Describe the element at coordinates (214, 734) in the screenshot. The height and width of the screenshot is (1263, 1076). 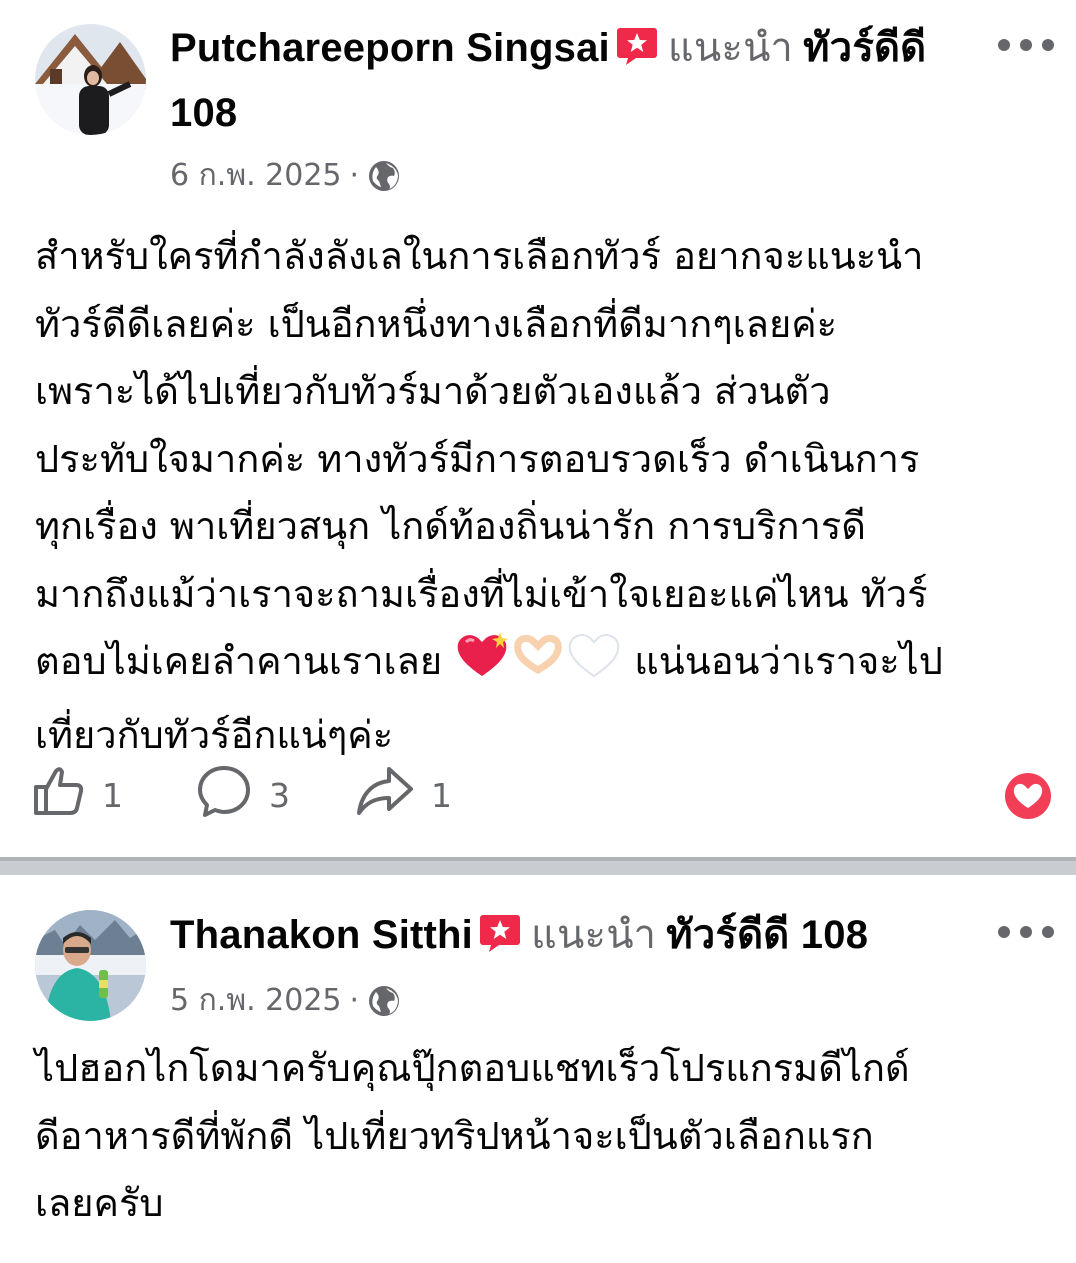
I see `text-line: เที่ยวกับทัวร์อีกแน่ๆค่ะ` at that location.